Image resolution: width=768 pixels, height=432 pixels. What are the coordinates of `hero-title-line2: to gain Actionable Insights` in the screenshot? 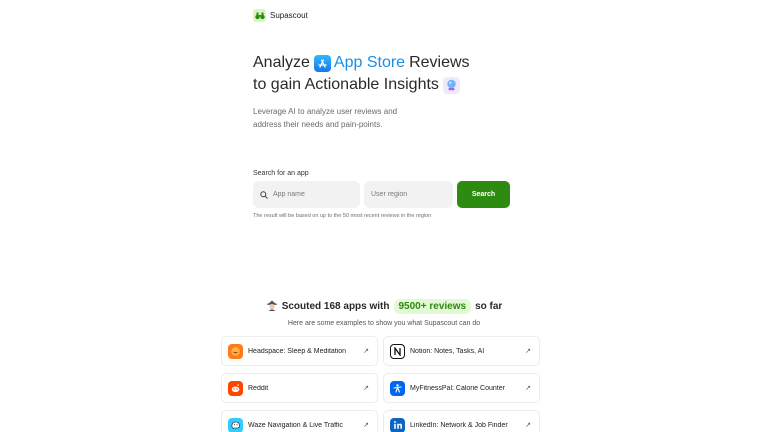 It's located at (413, 85).